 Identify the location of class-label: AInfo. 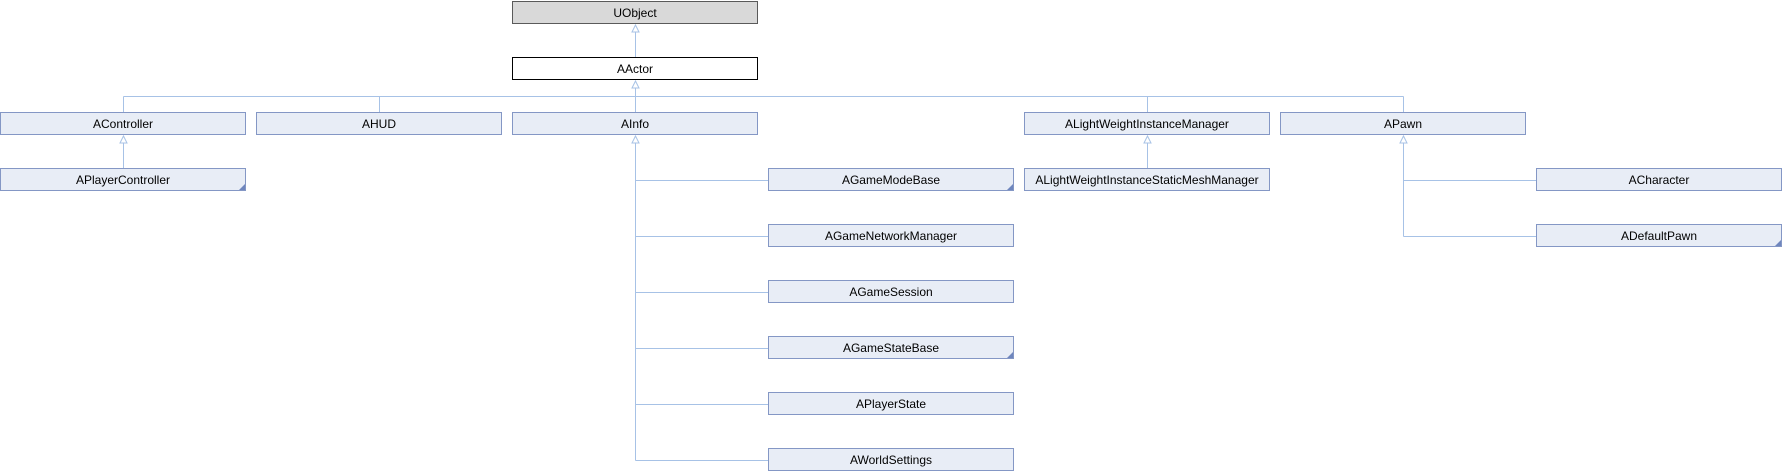
(635, 123).